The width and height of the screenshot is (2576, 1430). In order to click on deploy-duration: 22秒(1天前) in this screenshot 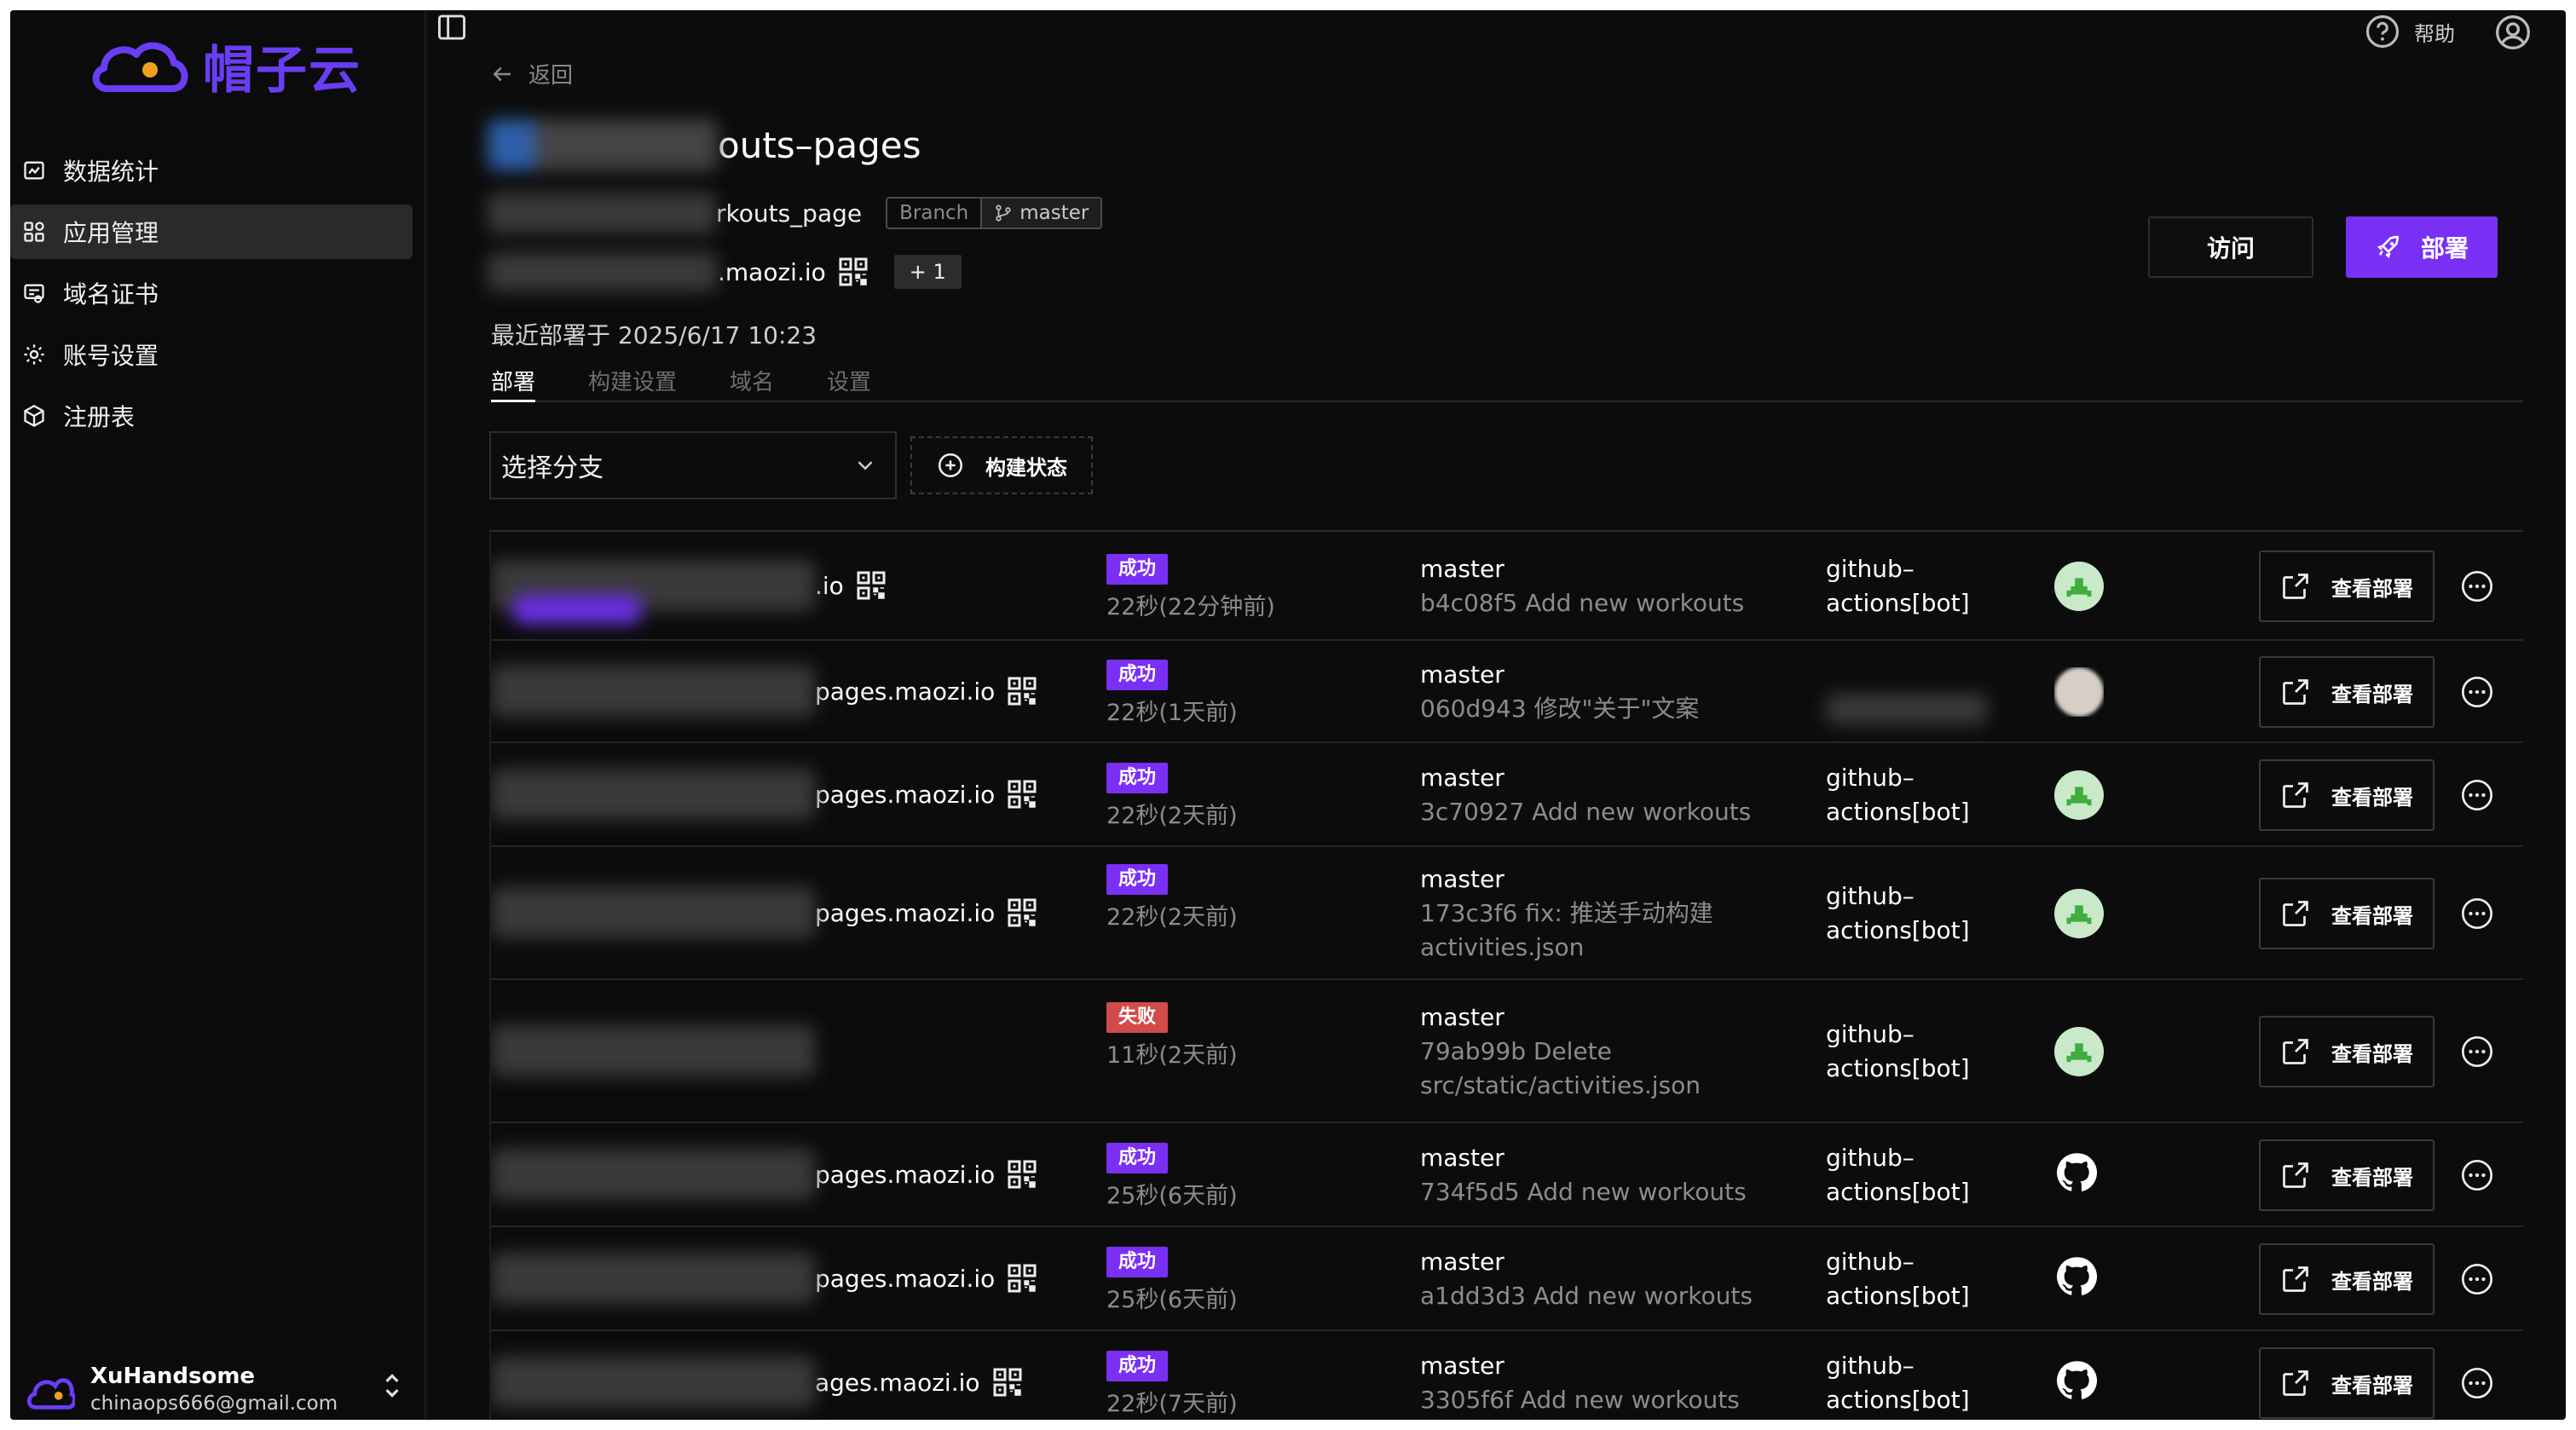, I will do `click(1172, 713)`.